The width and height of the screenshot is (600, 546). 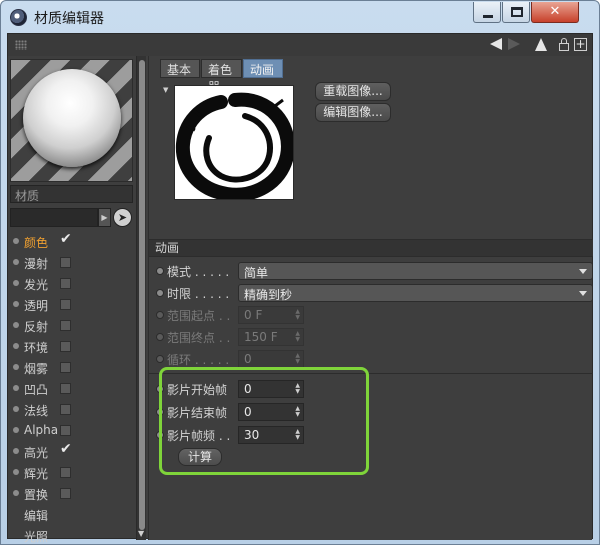 I want to click on spinner-icon: ▲ ▼, so click(x=297, y=336).